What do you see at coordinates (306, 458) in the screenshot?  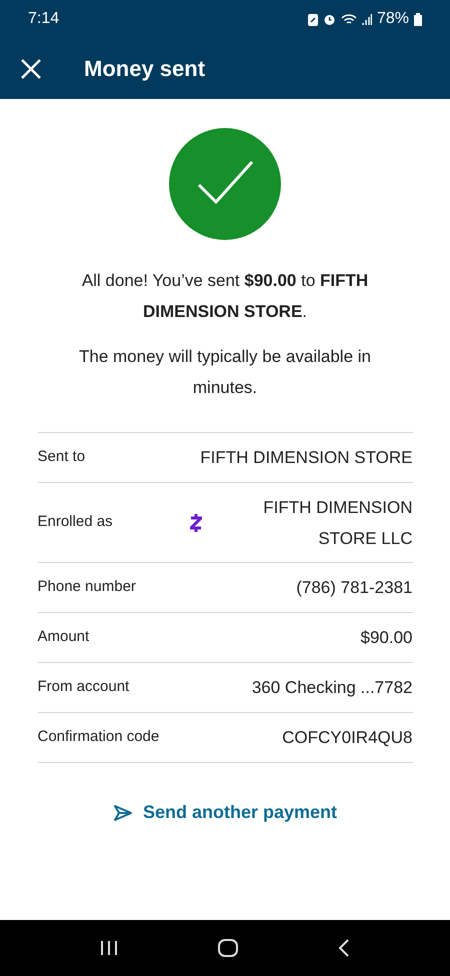 I see `detail-value: FIFTH DIMENSION STORE` at bounding box center [306, 458].